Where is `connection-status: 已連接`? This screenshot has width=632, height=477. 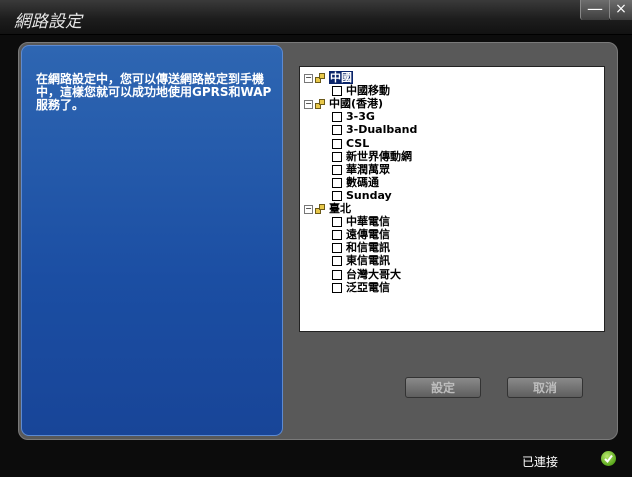 connection-status: 已連接 is located at coordinates (540, 462).